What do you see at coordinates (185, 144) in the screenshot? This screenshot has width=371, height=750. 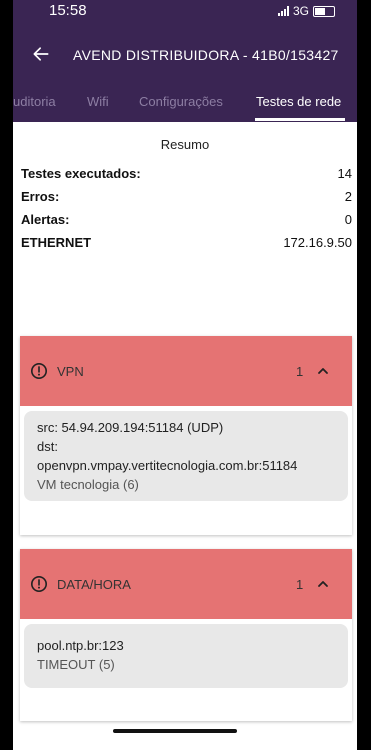 I see `summary-title: Resumo` at bounding box center [185, 144].